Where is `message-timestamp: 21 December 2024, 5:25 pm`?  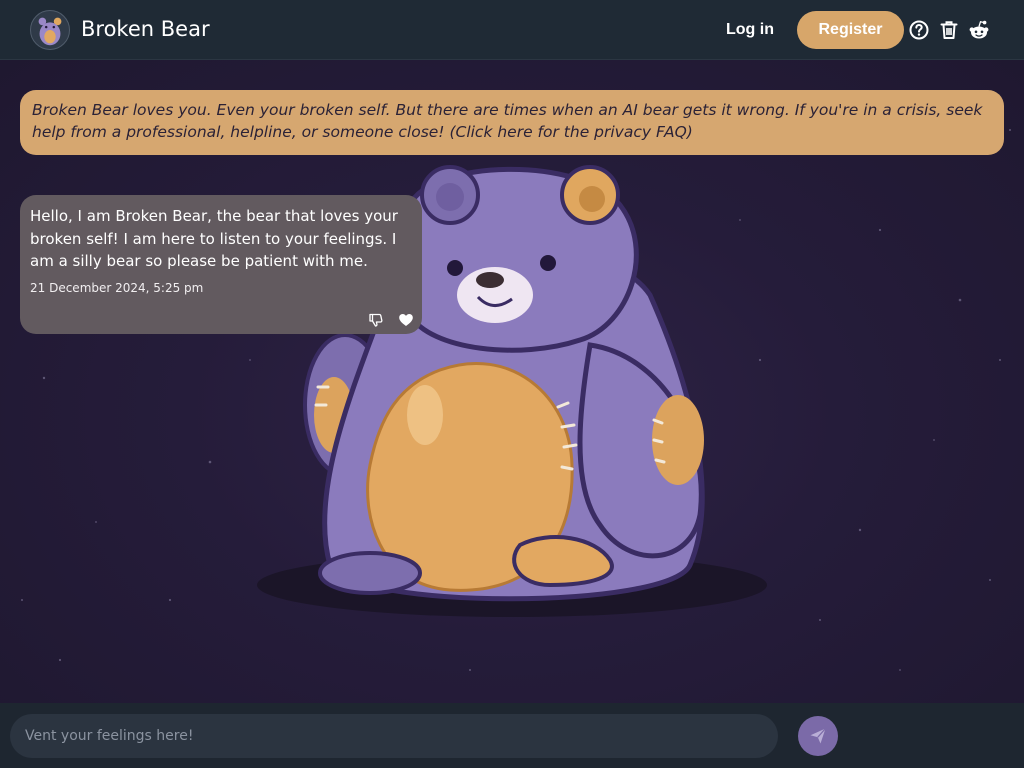
message-timestamp: 21 December 2024, 5:25 pm is located at coordinates (117, 287).